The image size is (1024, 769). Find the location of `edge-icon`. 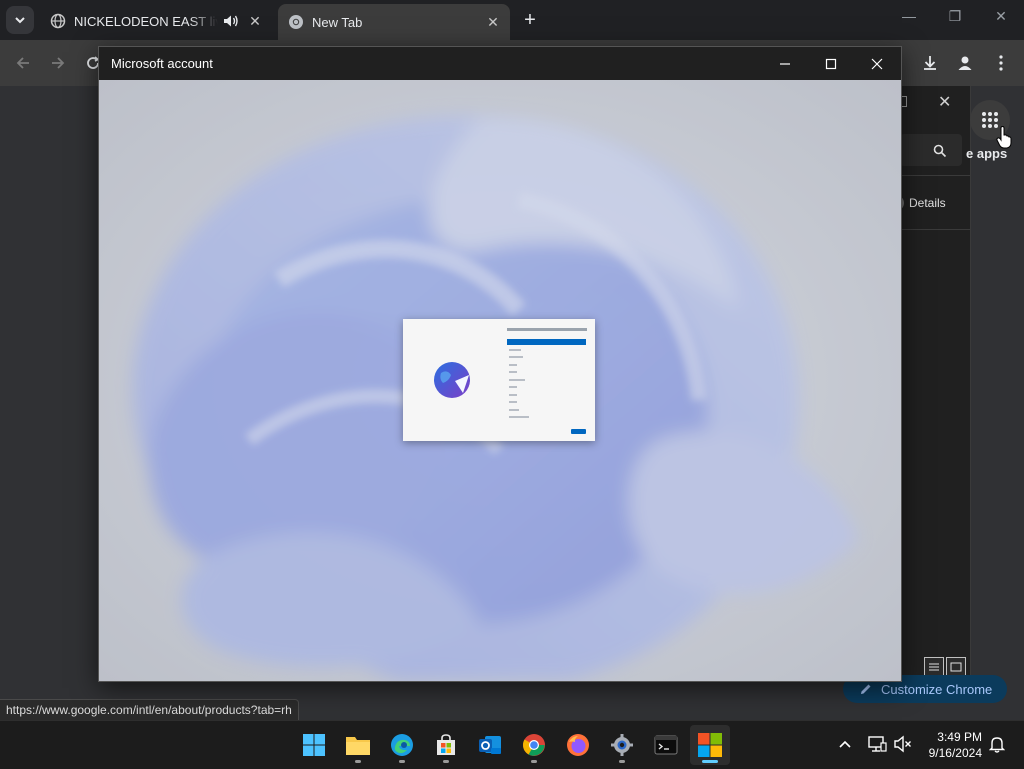

edge-icon is located at coordinates (402, 745).